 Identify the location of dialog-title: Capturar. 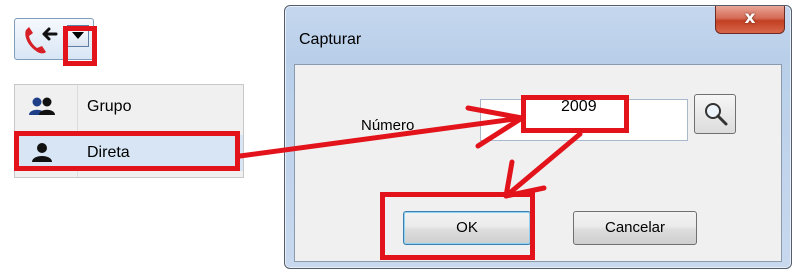
(330, 39).